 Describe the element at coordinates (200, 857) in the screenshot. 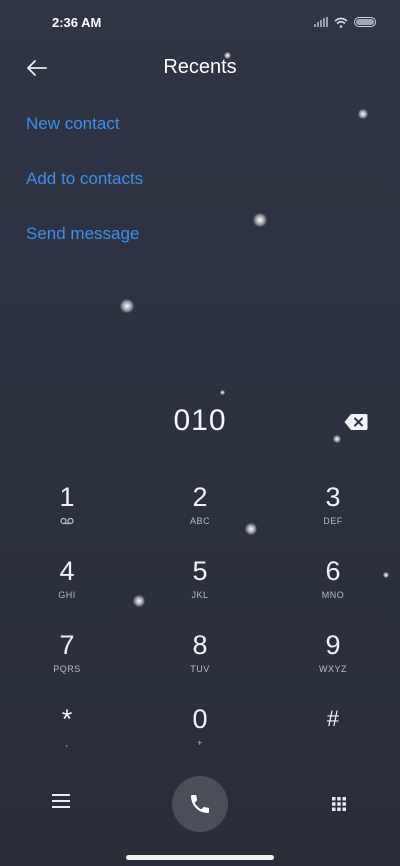

I see `home-indicator` at that location.